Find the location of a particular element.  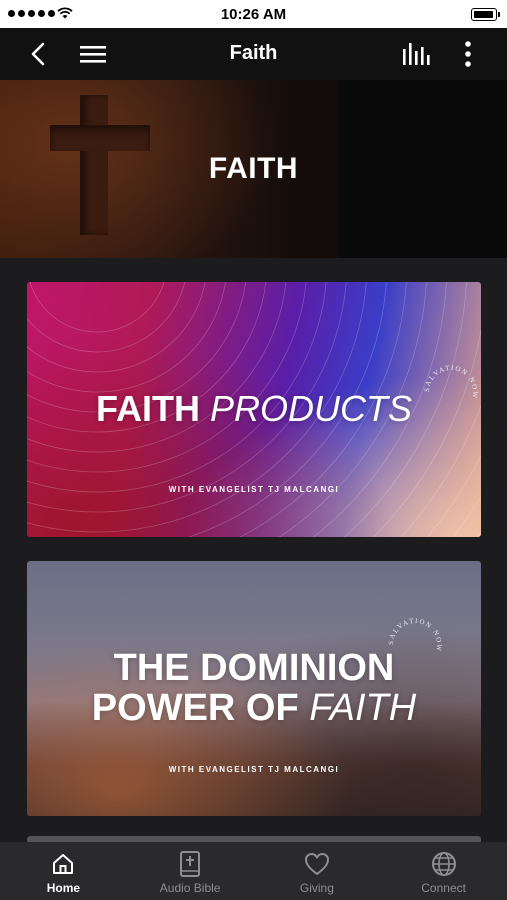

more-options-button is located at coordinates (468, 54).